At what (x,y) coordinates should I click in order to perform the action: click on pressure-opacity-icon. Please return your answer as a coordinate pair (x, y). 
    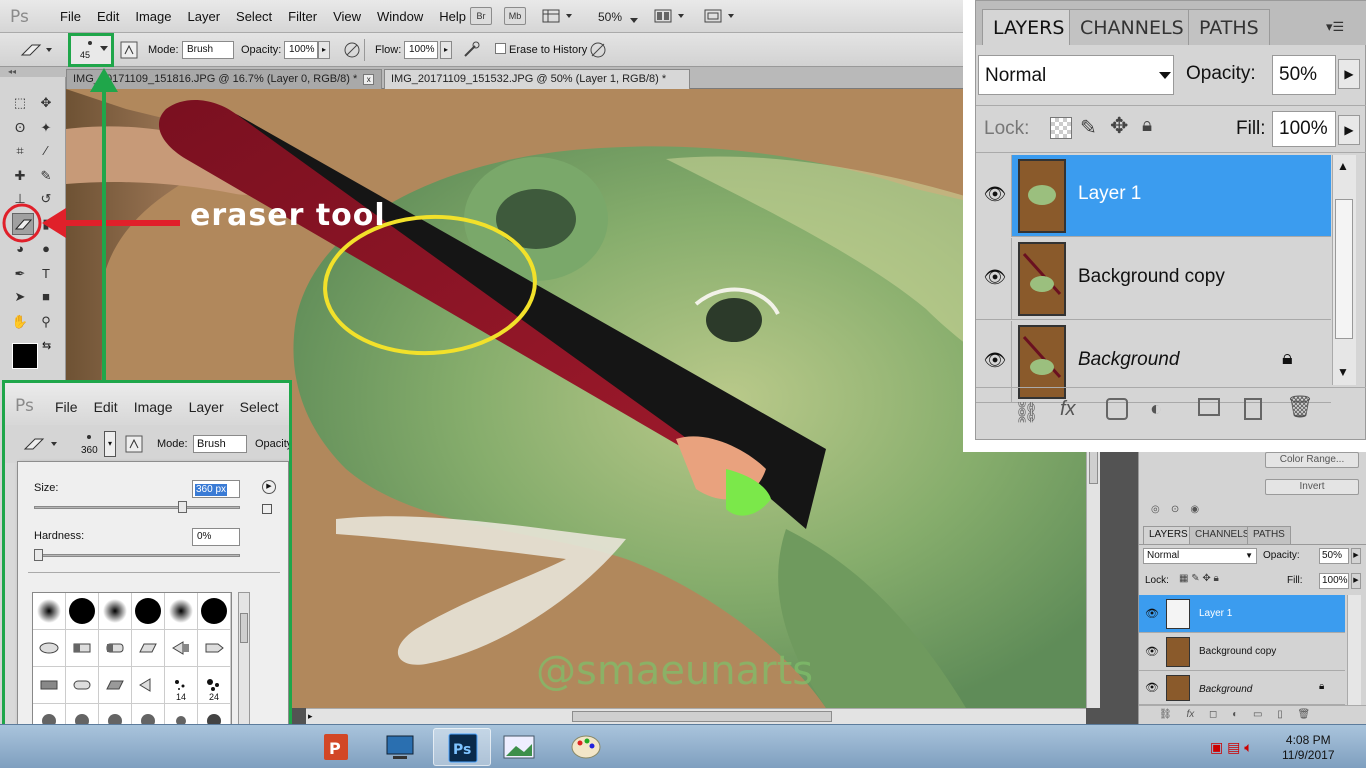
    Looking at the image, I should click on (352, 50).